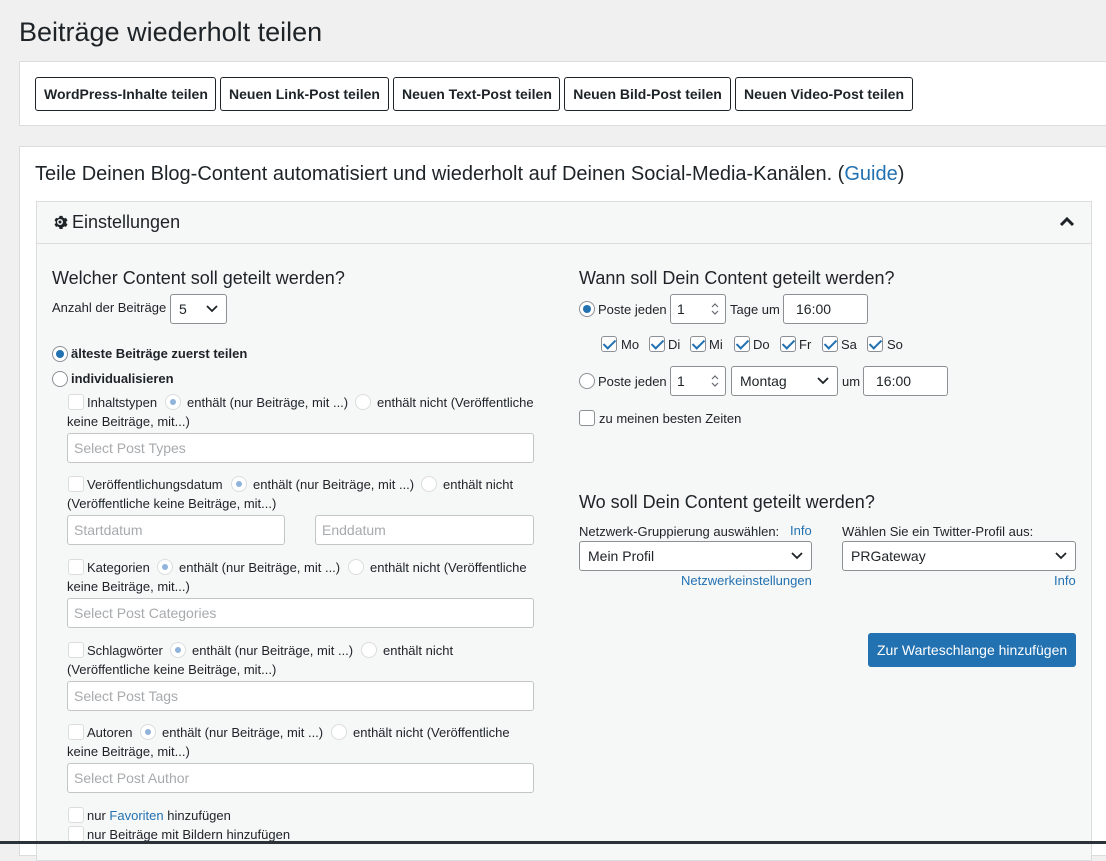 This screenshot has height=861, width=1106. Describe the element at coordinates (418, 650) in the screenshot. I see `tags-not-contains-label: enthält nicht` at that location.